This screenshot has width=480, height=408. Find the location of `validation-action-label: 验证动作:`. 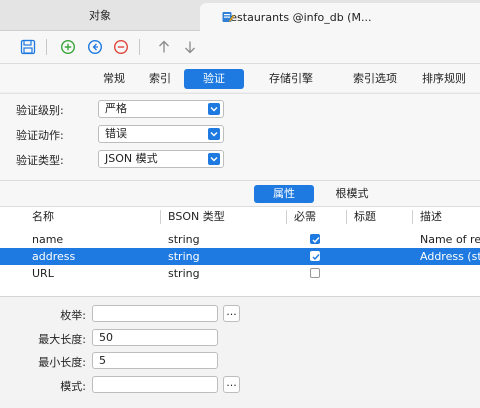

validation-action-label: 验证动作: is located at coordinates (40, 135).